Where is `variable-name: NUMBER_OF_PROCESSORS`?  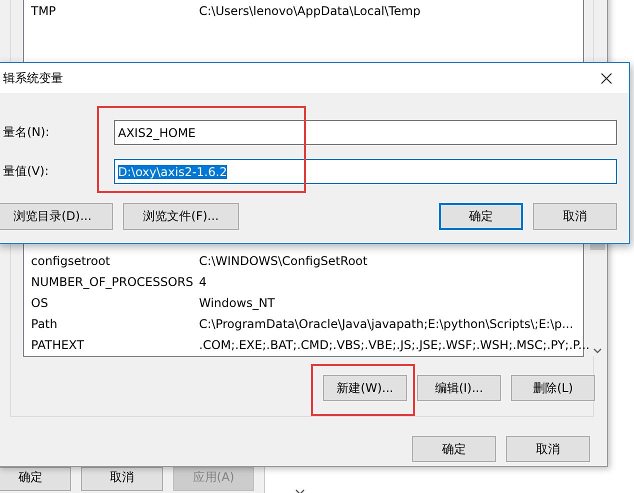
variable-name: NUMBER_OF_PROCESSORS is located at coordinates (111, 281).